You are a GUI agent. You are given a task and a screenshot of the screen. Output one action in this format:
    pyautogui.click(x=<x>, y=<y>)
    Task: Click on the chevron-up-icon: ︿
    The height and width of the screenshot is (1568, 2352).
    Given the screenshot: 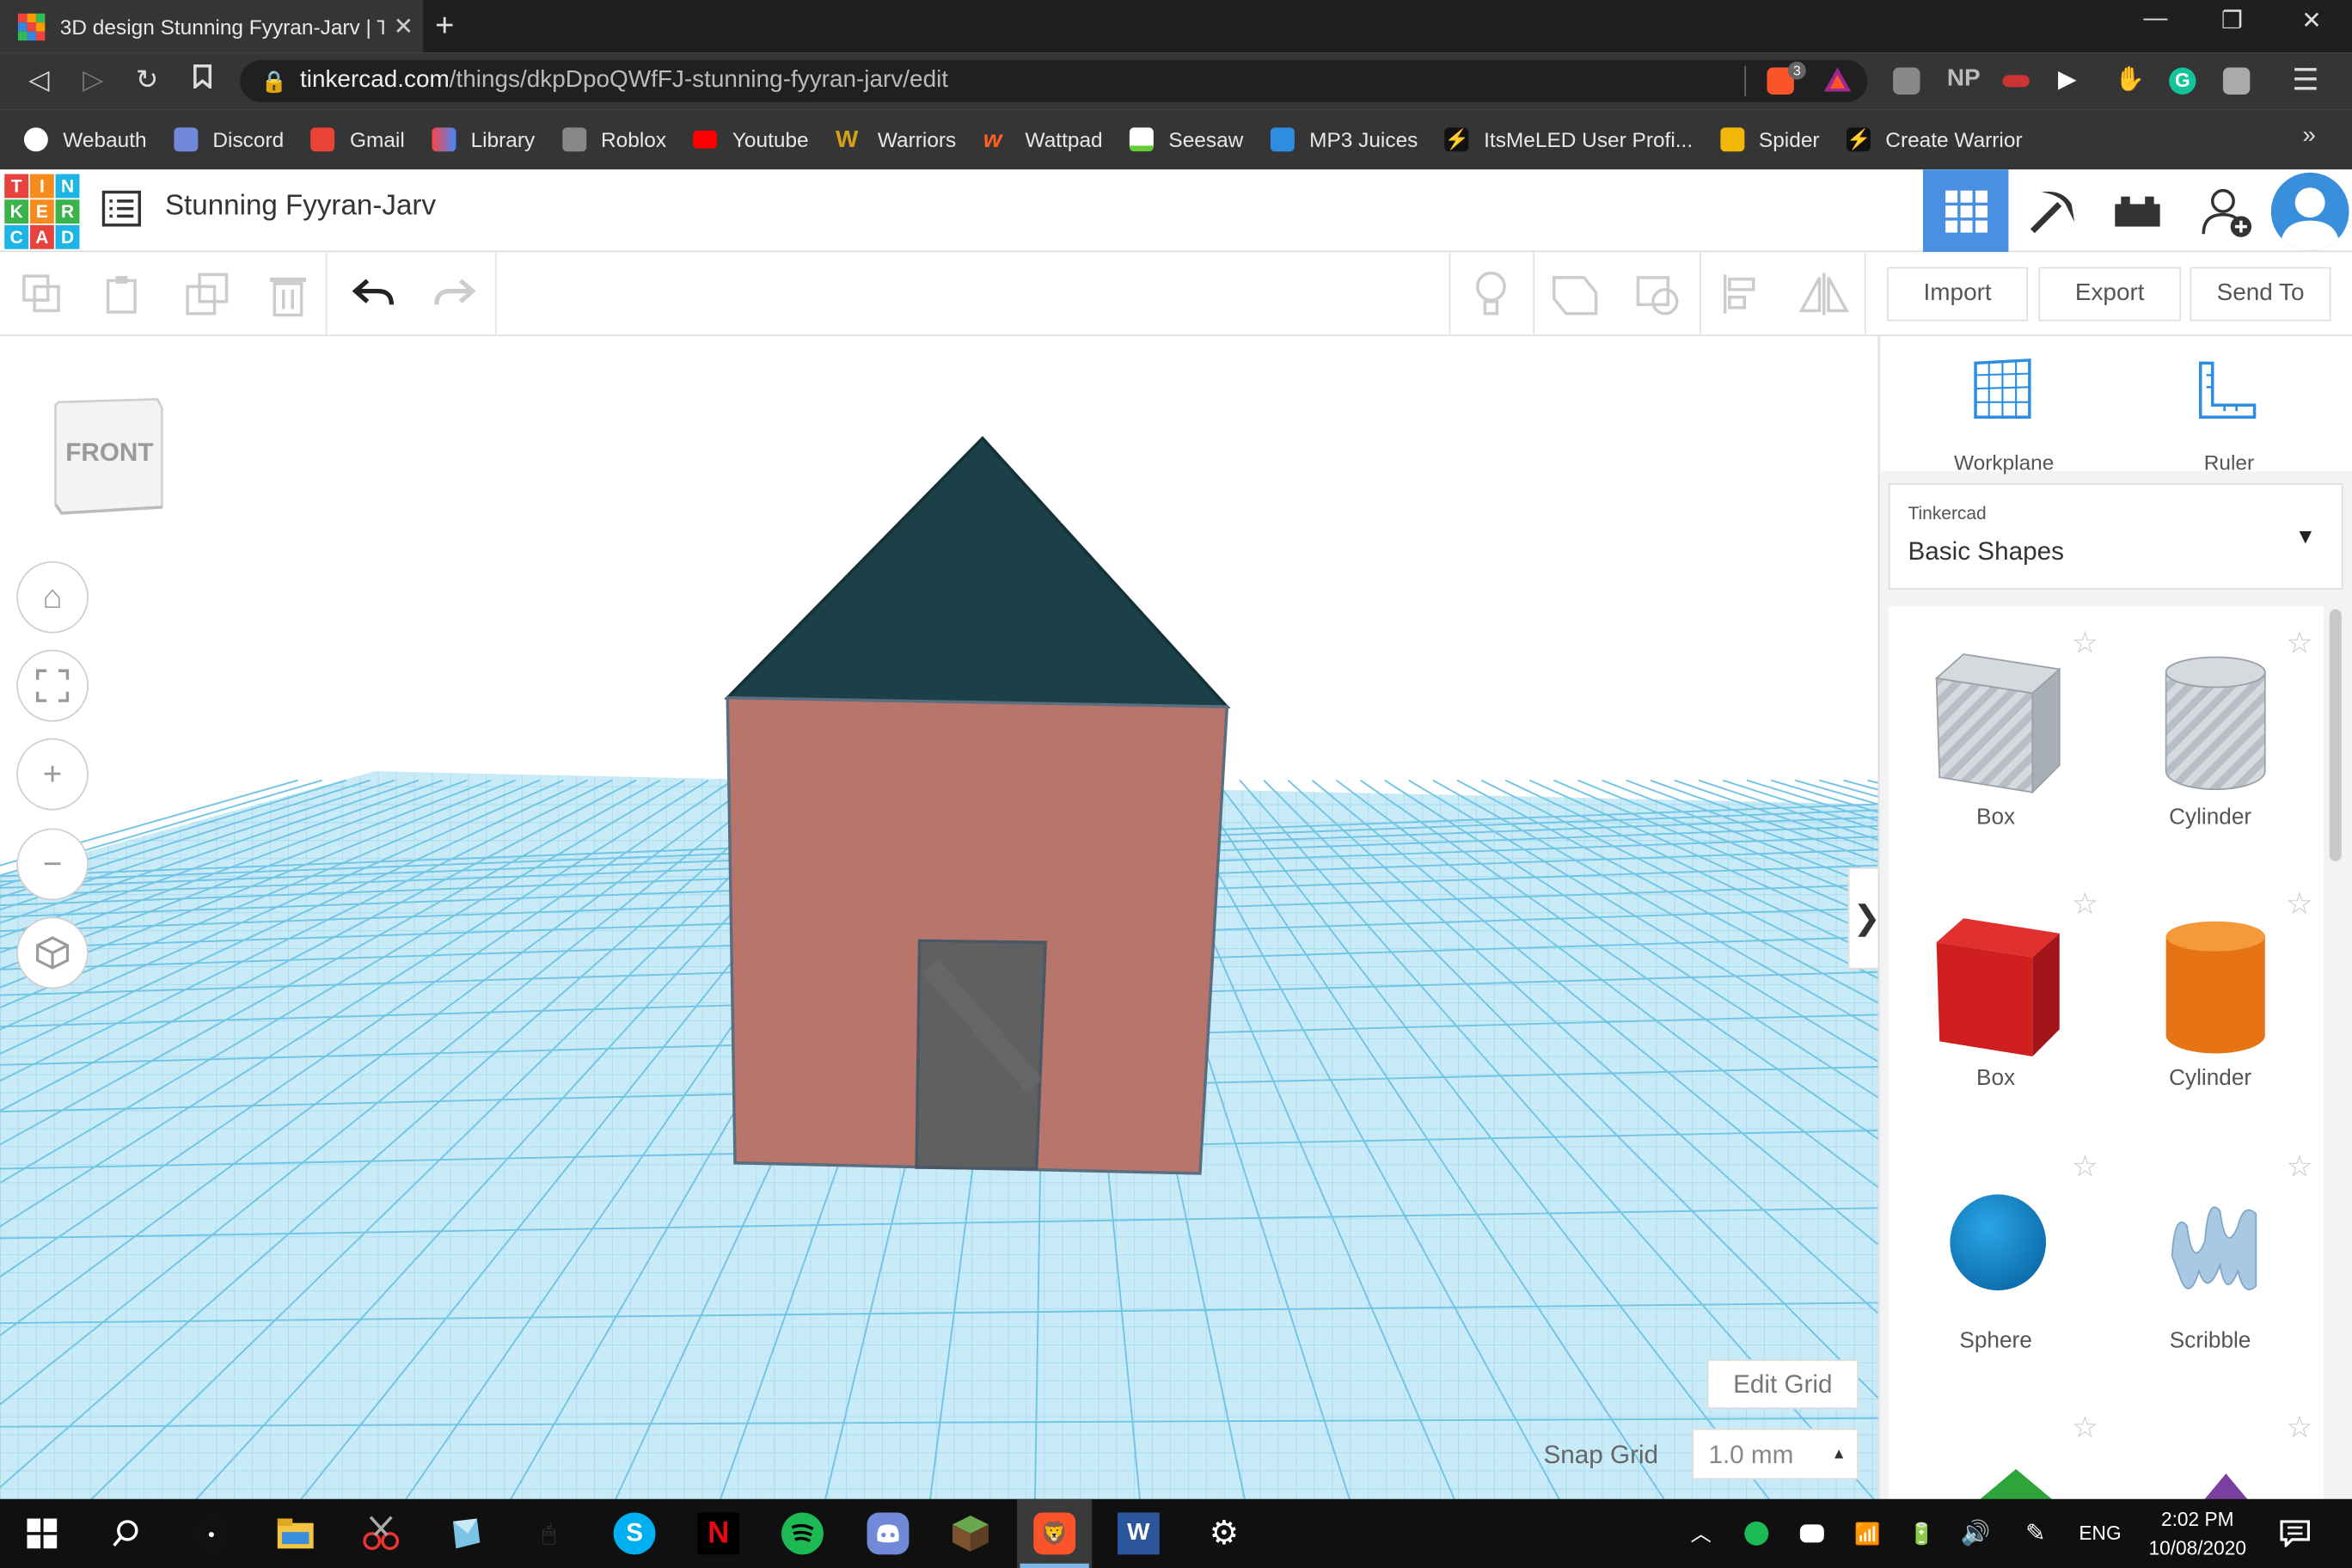 What is the action you would take?
    pyautogui.click(x=1701, y=1533)
    